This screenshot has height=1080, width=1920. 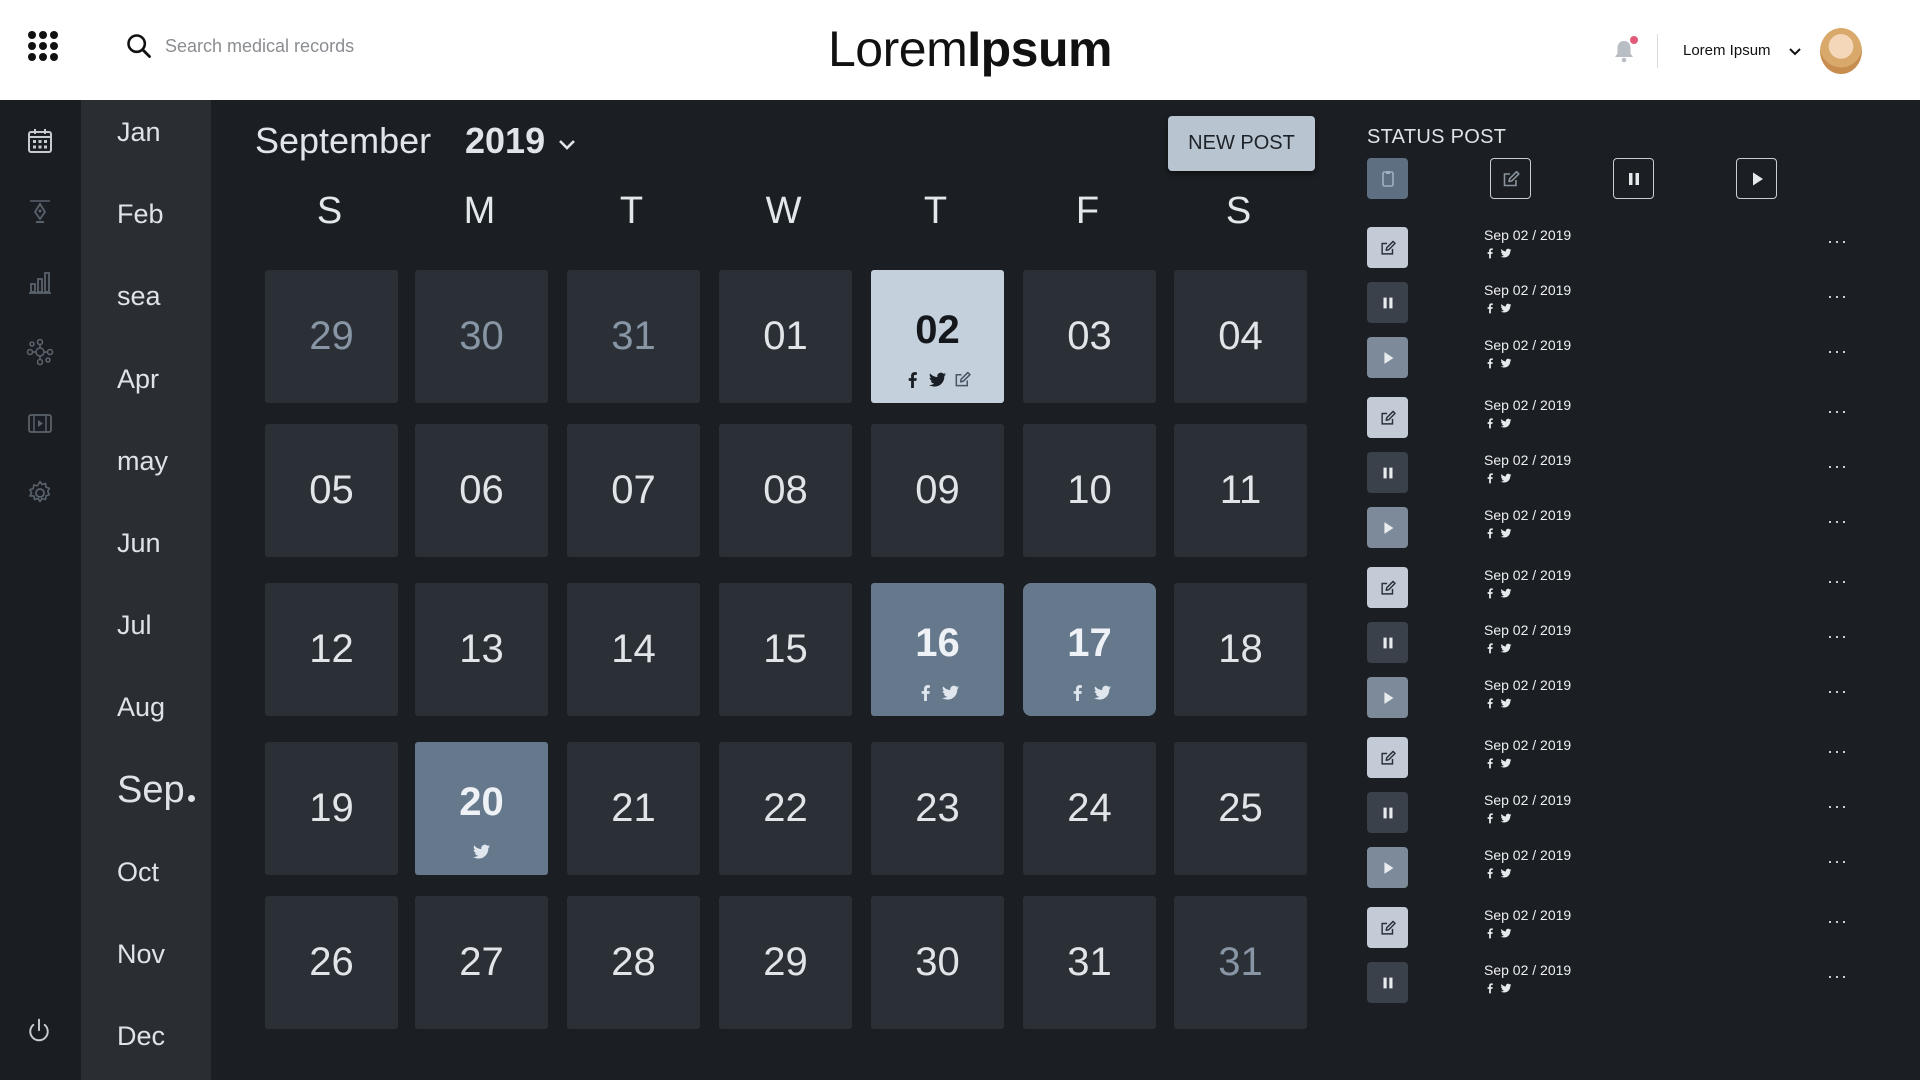 I want to click on month-item-sea: sea, so click(x=139, y=296).